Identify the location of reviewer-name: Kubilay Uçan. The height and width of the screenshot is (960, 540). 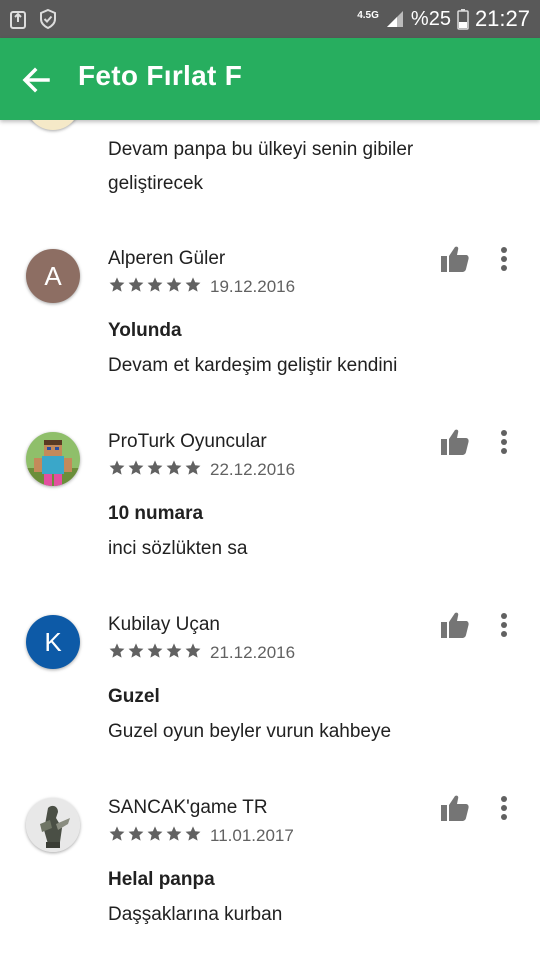
(164, 625).